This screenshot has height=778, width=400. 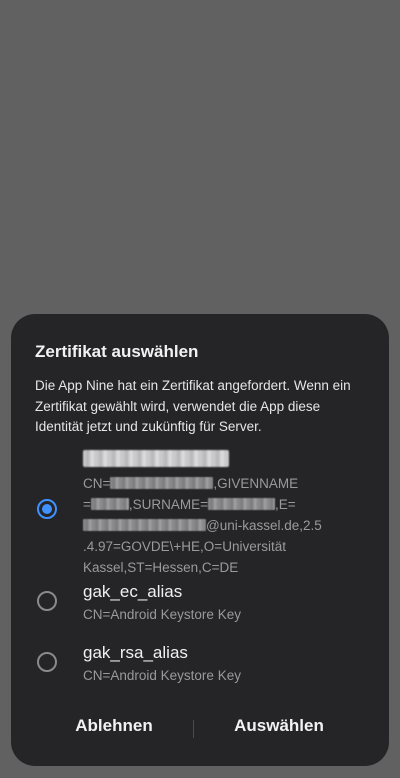 I want to click on subject-text: @uni-kassel.de,2.5, so click(x=264, y=525).